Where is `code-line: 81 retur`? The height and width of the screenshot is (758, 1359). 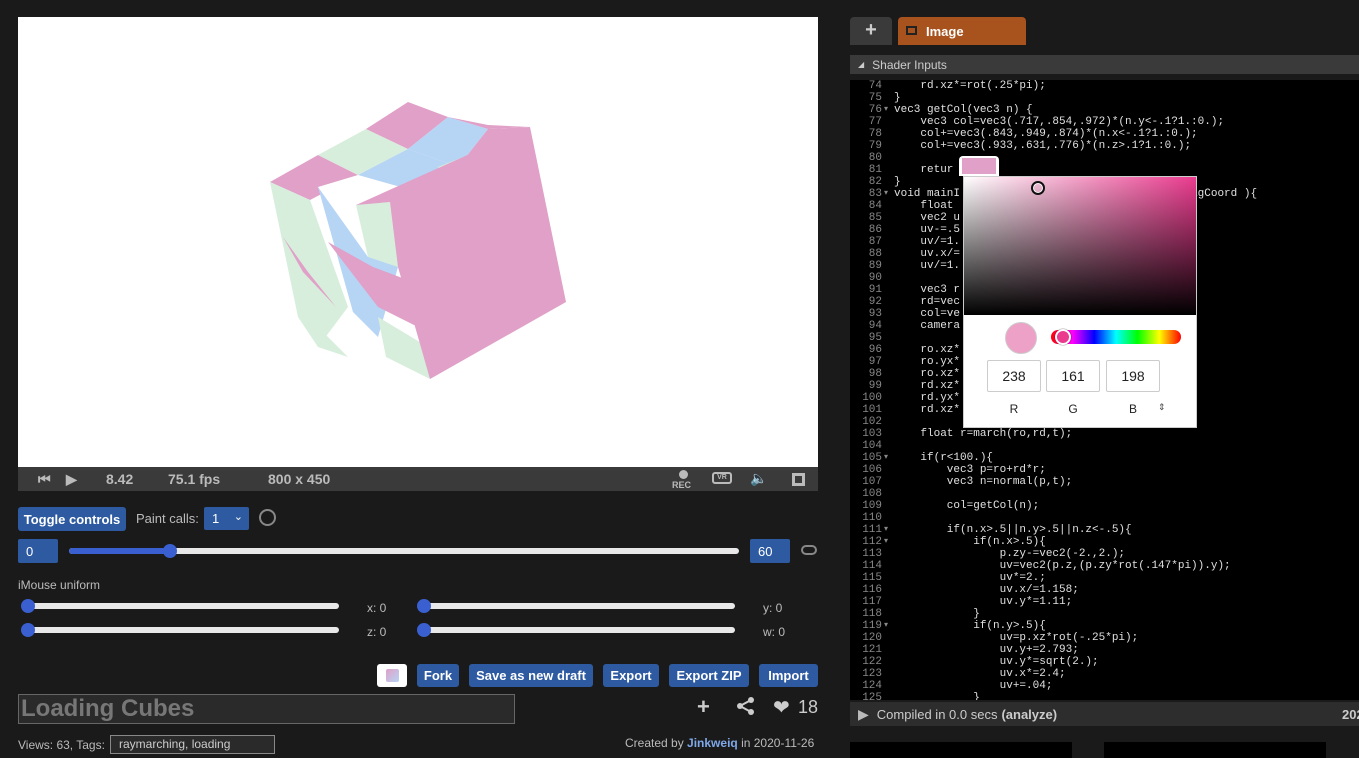 code-line: 81 retur is located at coordinates (1104, 170).